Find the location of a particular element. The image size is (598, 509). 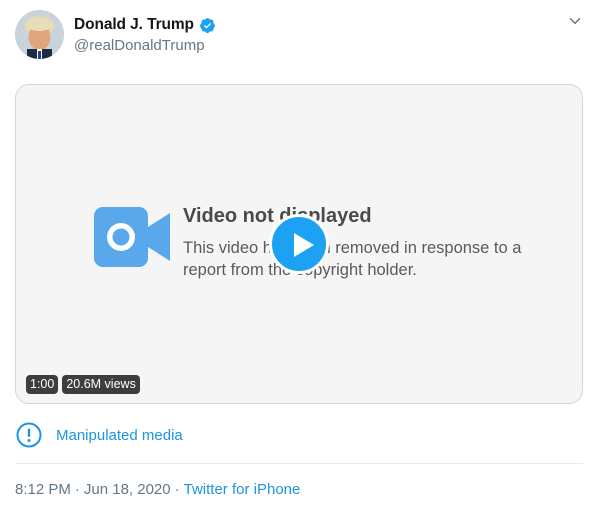

author-block: Donald J. Trump @realDonaldTrump is located at coordinates (145, 34).